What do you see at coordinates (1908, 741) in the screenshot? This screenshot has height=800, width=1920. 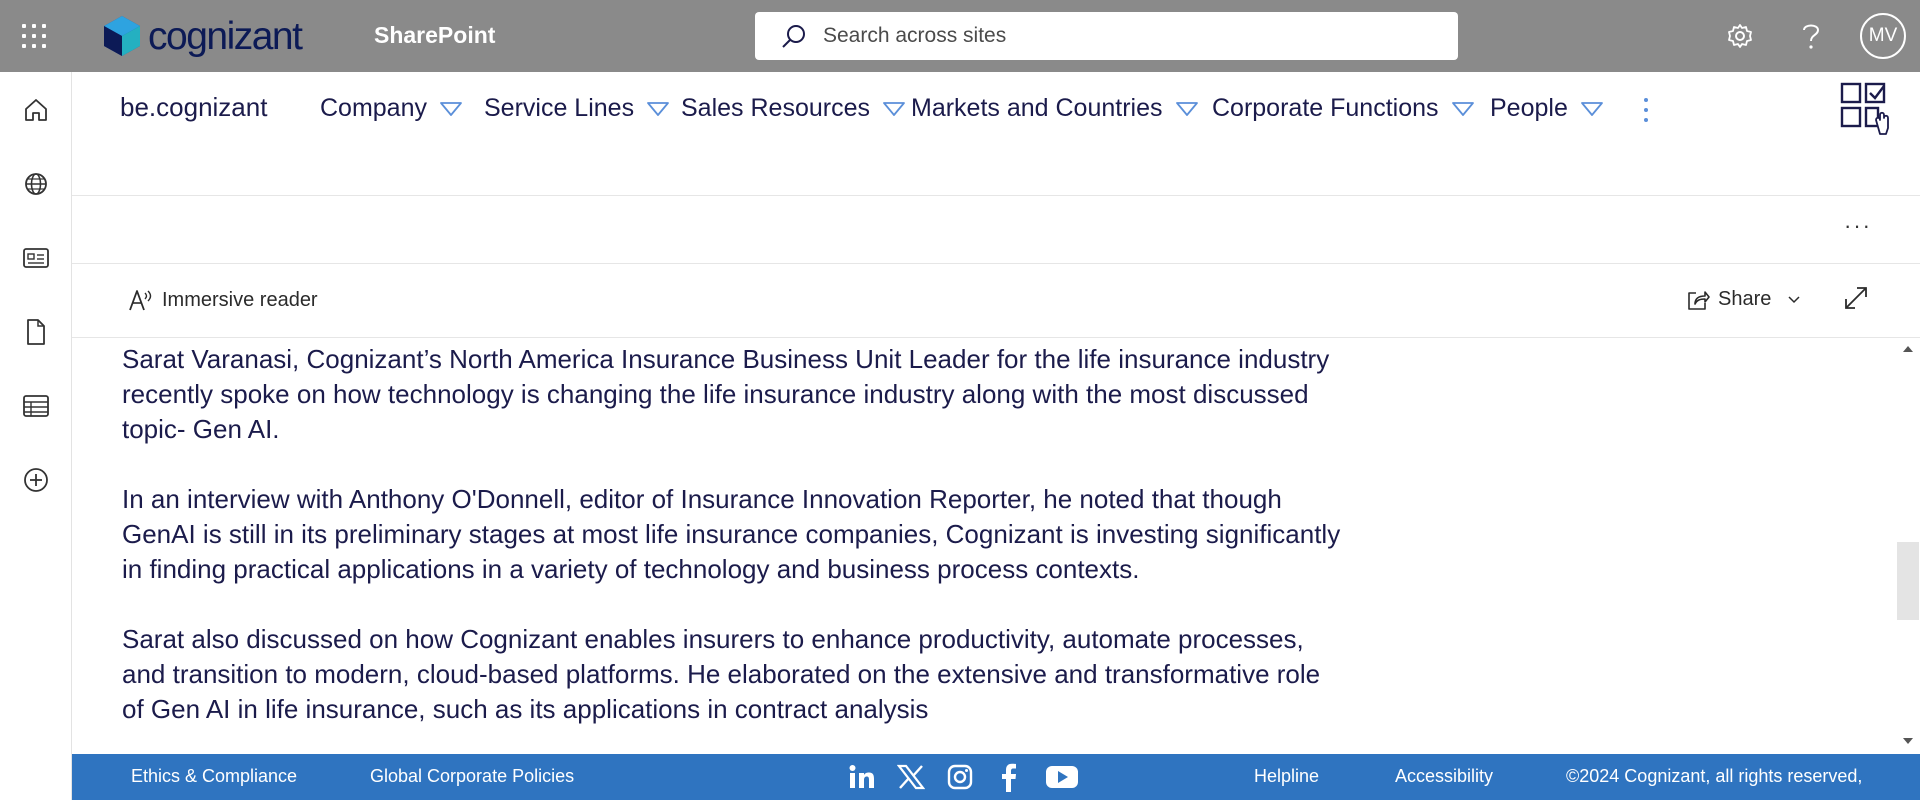 I see `scroll-down-arrow-icon` at bounding box center [1908, 741].